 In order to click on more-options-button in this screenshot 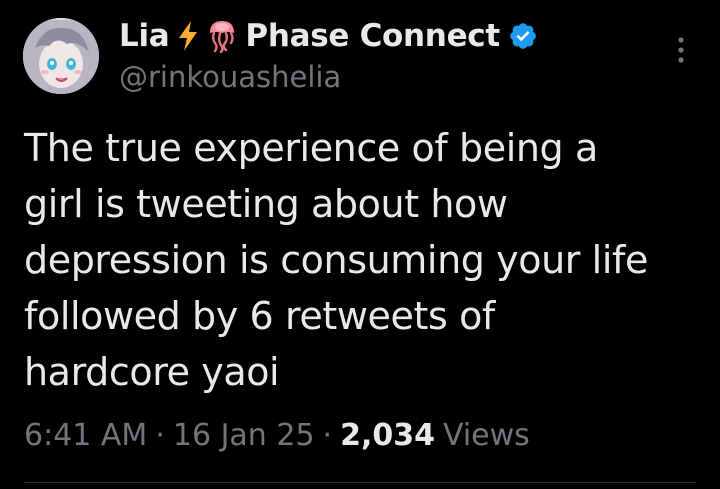, I will do `click(681, 50)`.